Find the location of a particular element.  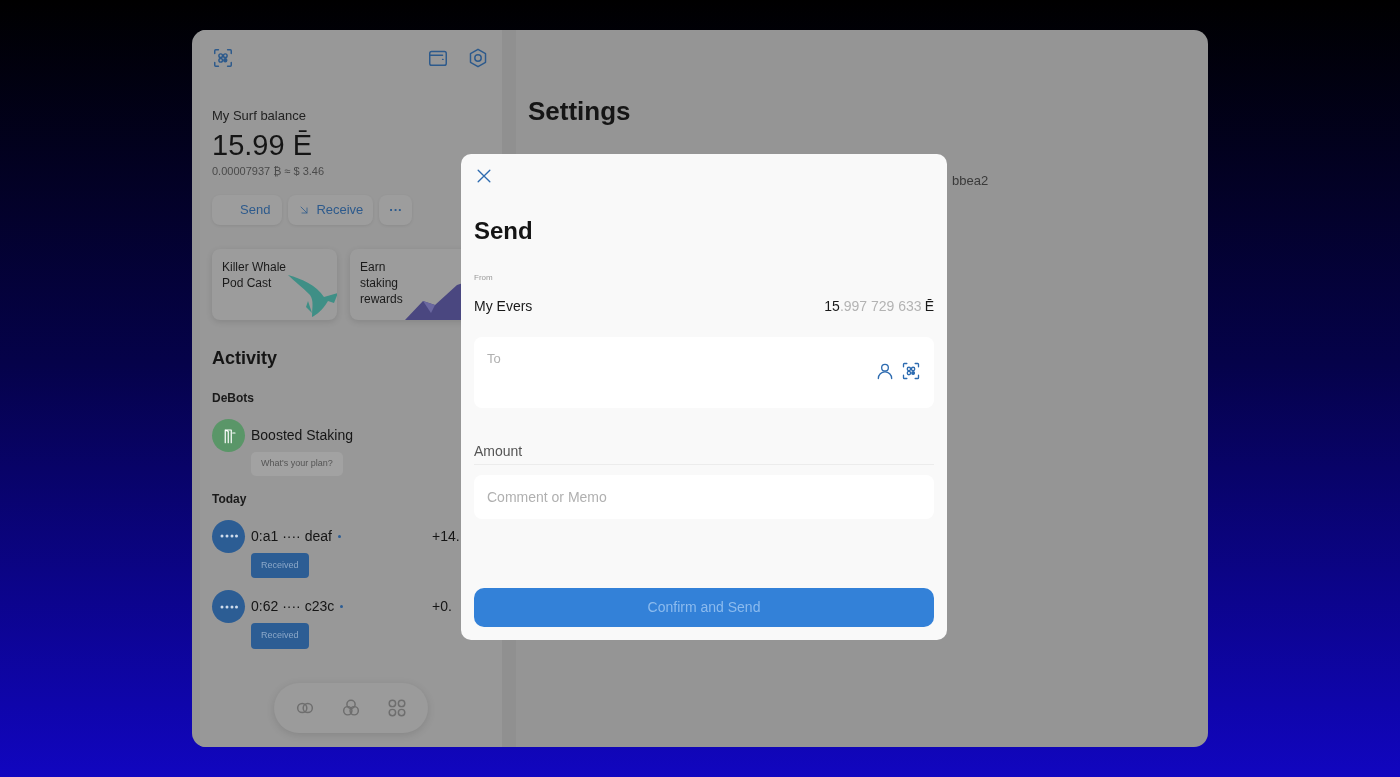

account-balance: 15.997 729 633 Ē is located at coordinates (879, 306).